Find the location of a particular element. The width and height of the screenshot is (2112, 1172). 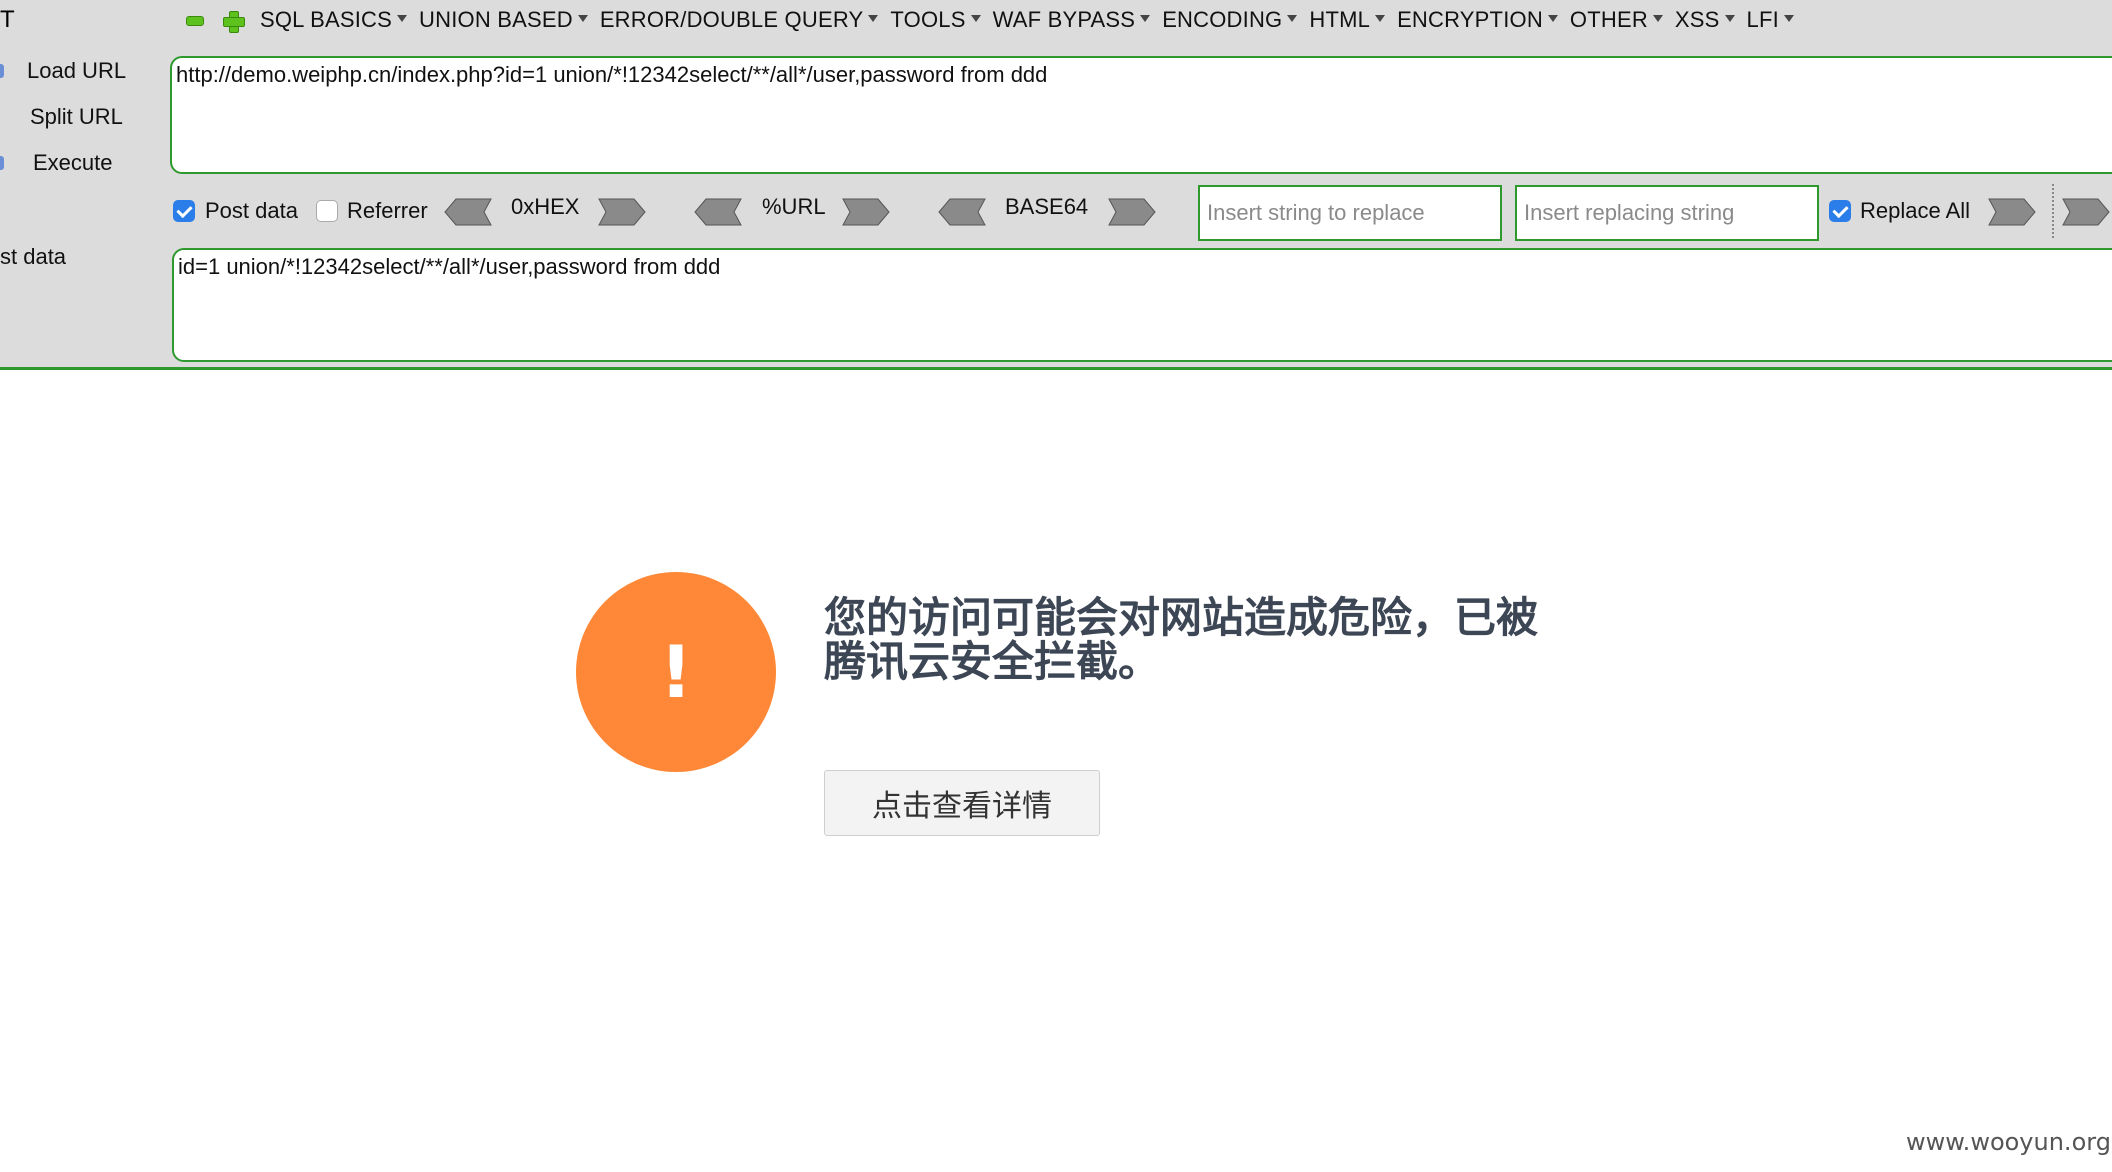

menu-label: ERROR/DOUBLE QUERY is located at coordinates (731, 19).